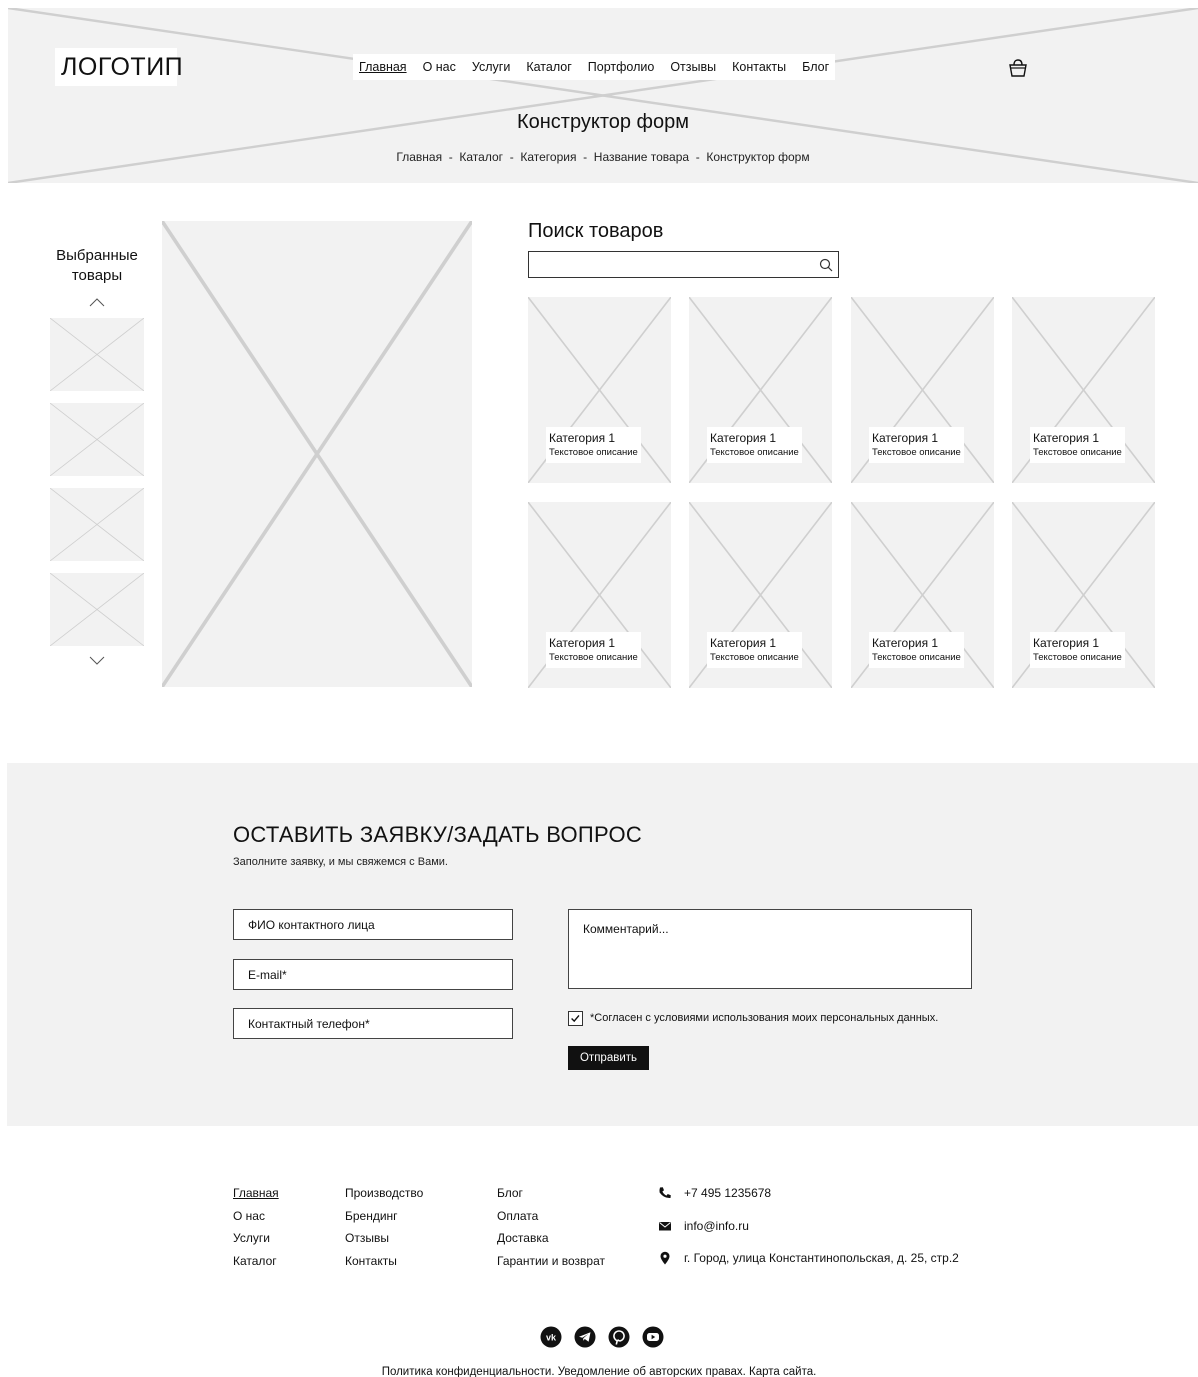  Describe the element at coordinates (551, 1197) in the screenshot. I see `footer-link-blog: Блог` at that location.